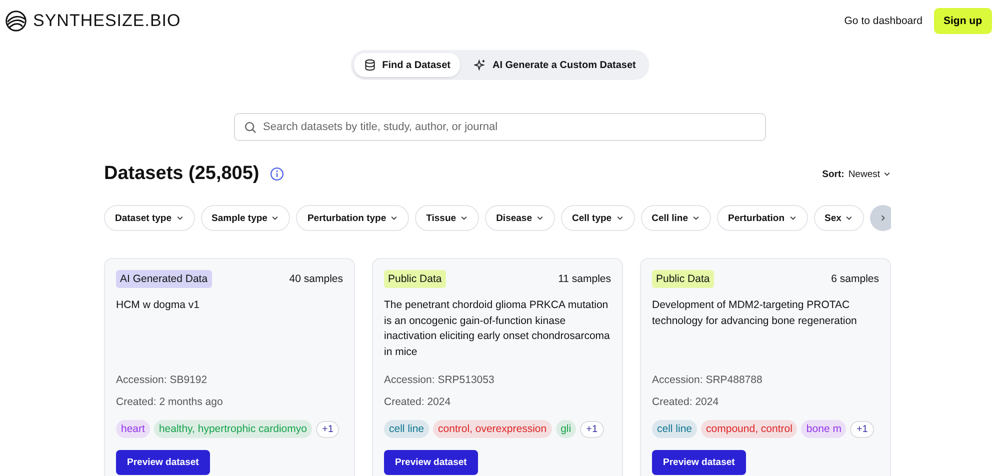 This screenshot has height=476, width=1000. I want to click on chevron-right-icon, so click(883, 218).